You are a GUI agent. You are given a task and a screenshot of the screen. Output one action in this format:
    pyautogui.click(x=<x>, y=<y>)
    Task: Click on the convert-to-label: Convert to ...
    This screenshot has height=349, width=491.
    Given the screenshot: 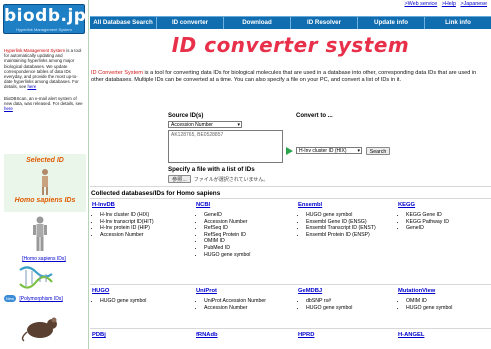 What is the action you would take?
    pyautogui.click(x=314, y=116)
    